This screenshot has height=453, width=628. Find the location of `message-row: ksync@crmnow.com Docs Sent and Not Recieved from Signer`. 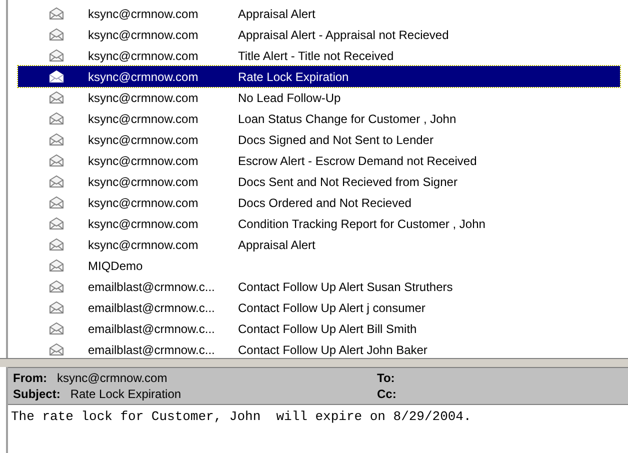

message-row: ksync@crmnow.com Docs Sent and Not Recieved from Signer is located at coordinates (319, 181).